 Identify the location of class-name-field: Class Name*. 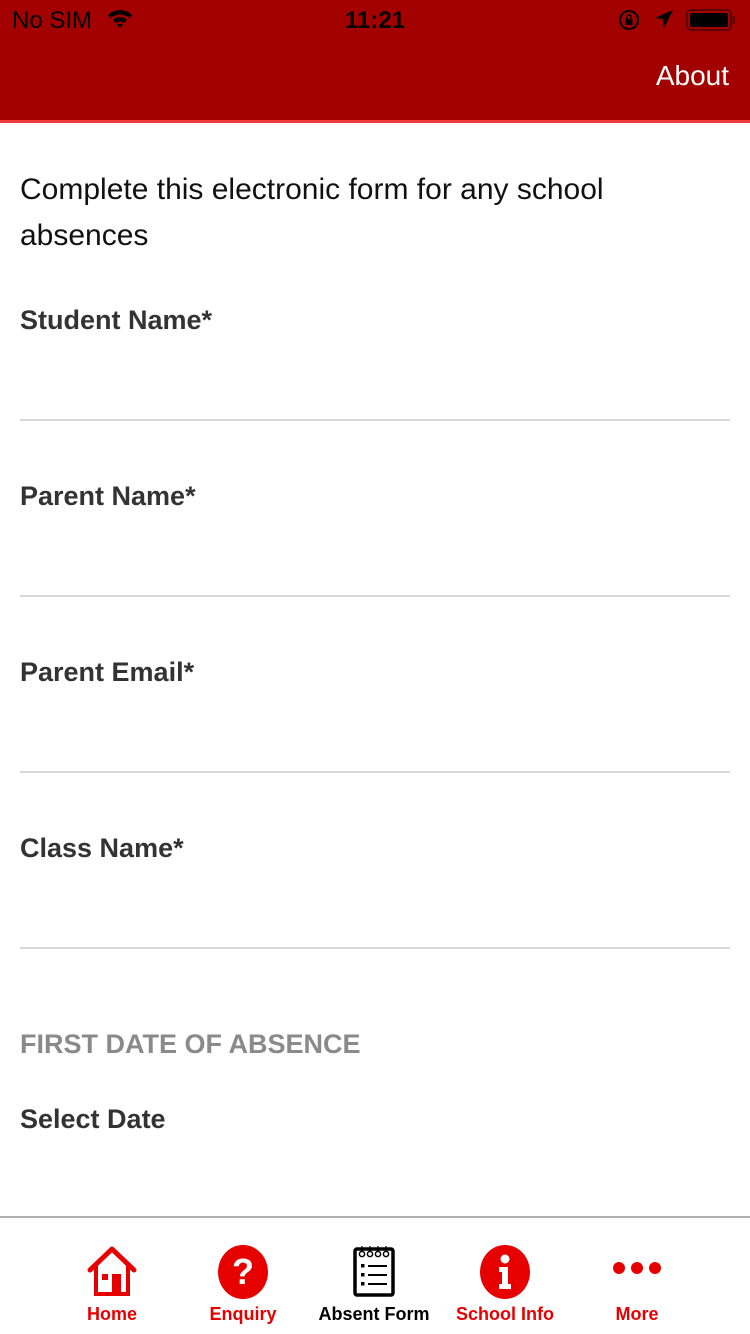
(375, 921).